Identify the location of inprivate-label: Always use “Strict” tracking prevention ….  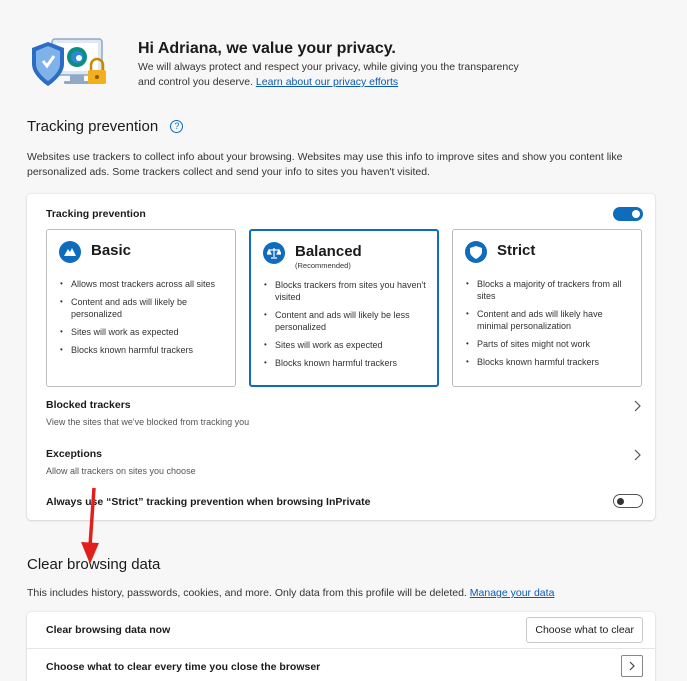
(208, 502).